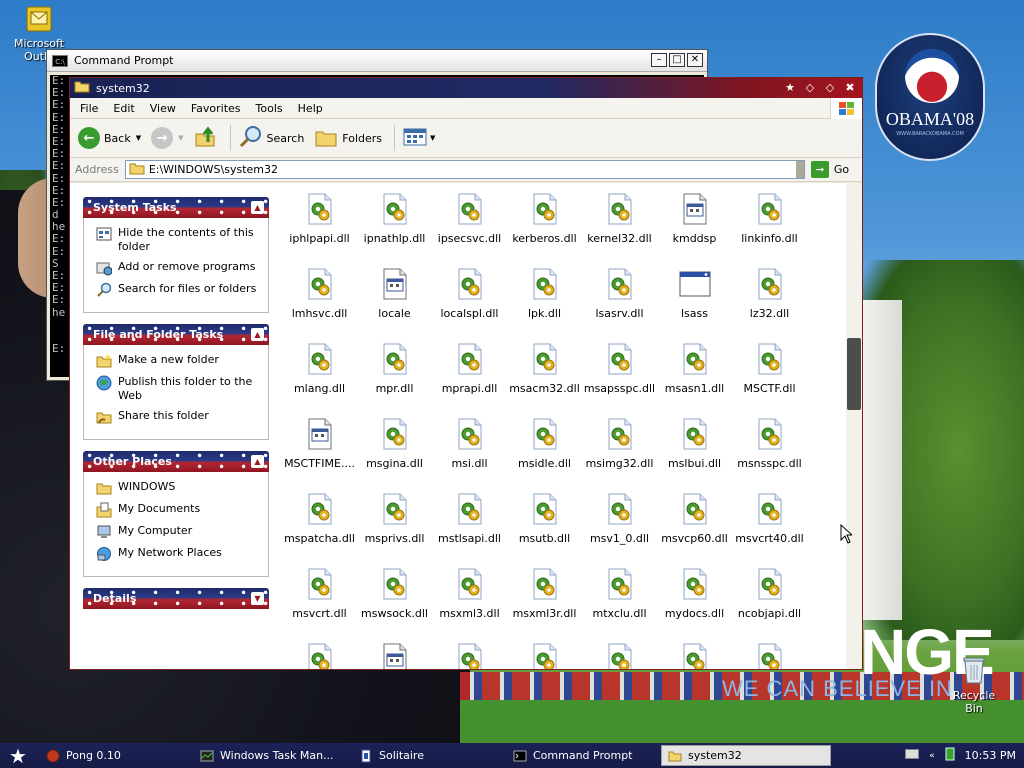  I want to click on menu-help: Help, so click(310, 108).